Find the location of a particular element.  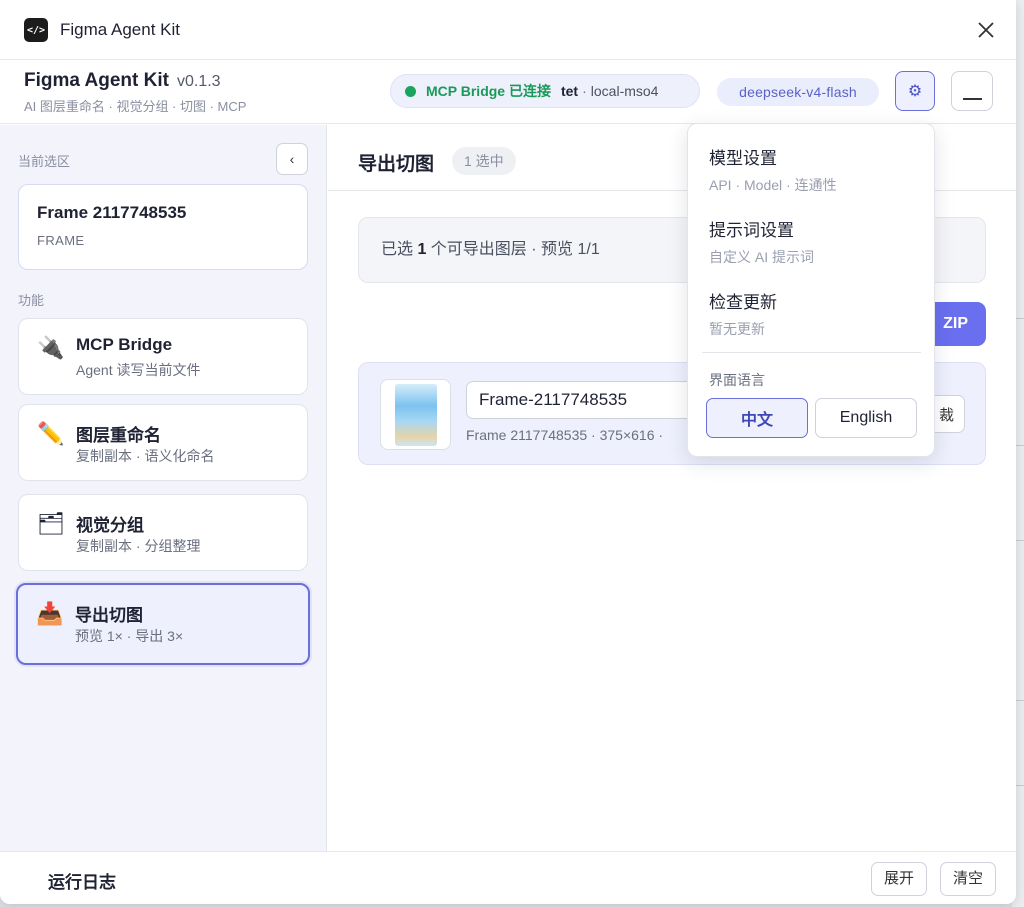

feature-subtitle: 复制副本 · 语义化命名 is located at coordinates (145, 456).